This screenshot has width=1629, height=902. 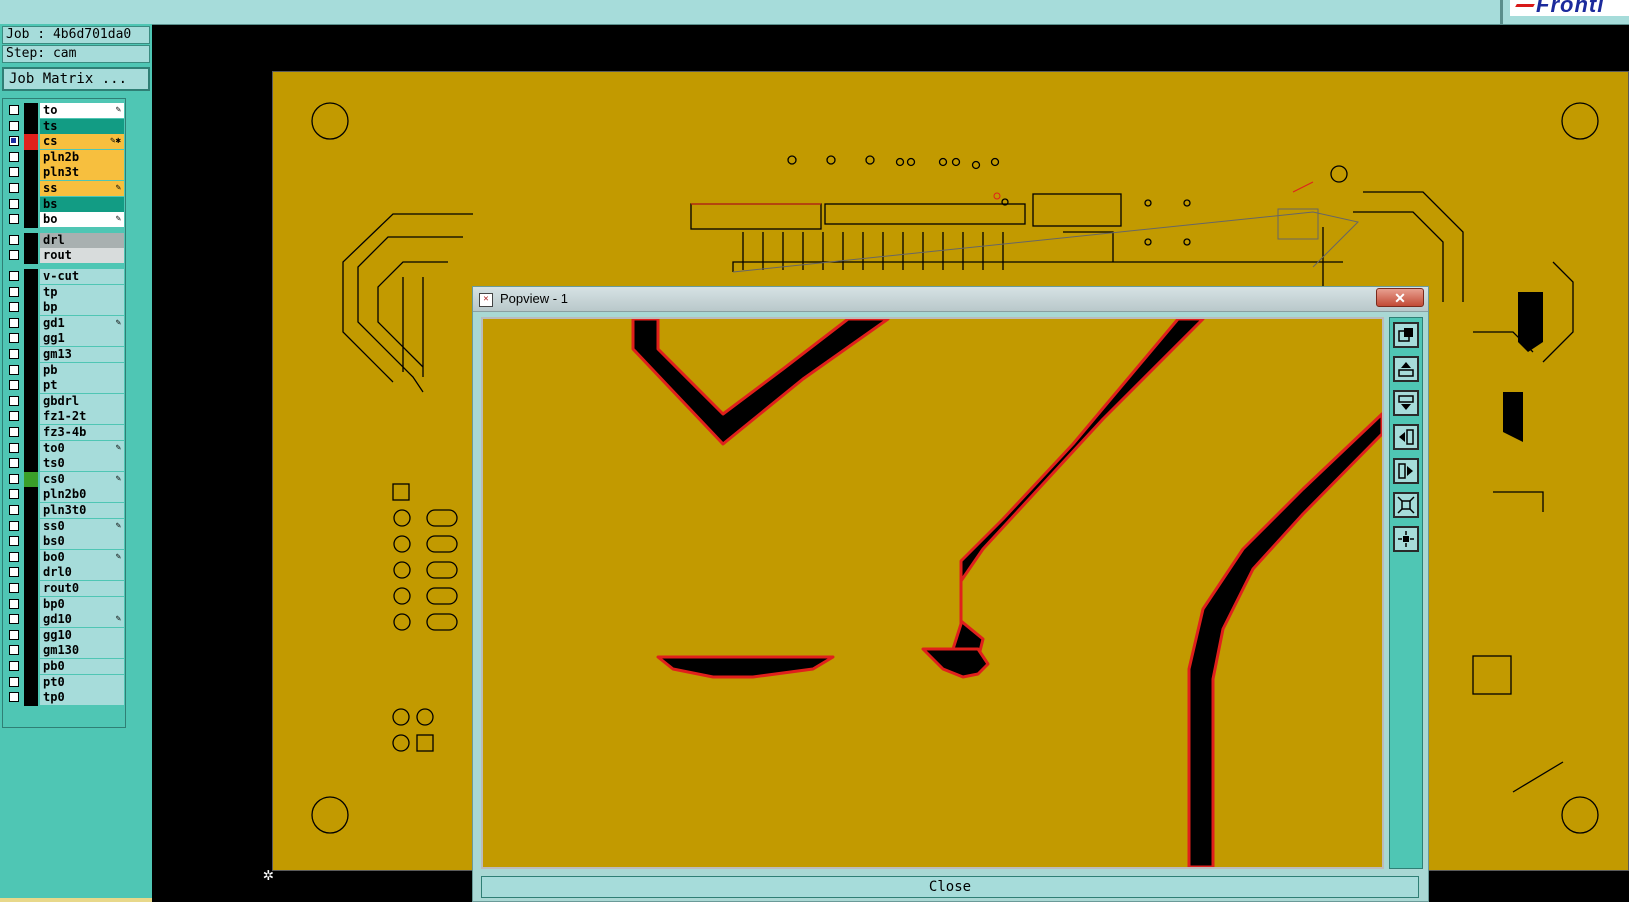 I want to click on layer-row-gm130: gm130, so click(x=65, y=651).